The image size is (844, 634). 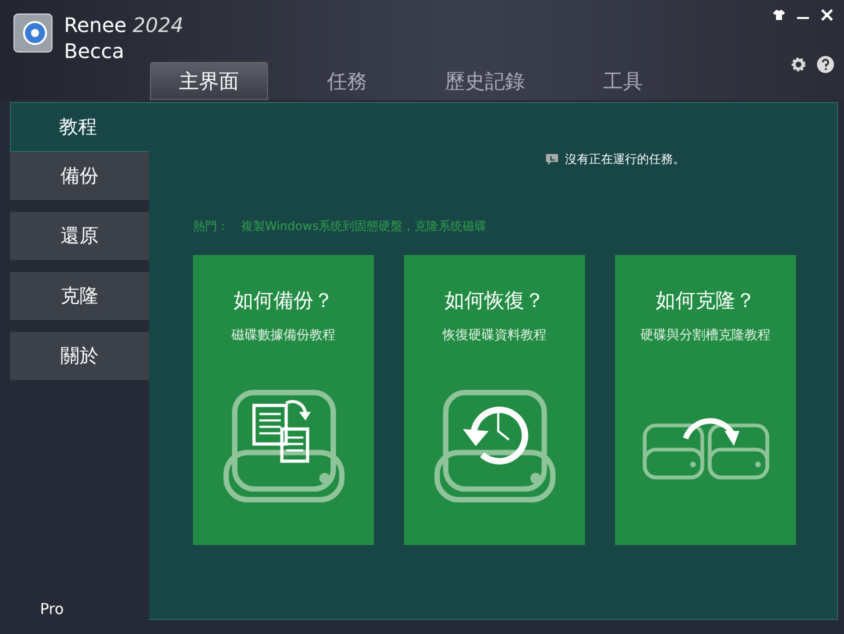 What do you see at coordinates (211, 226) in the screenshot?
I see `hot-label: 熱門：` at bounding box center [211, 226].